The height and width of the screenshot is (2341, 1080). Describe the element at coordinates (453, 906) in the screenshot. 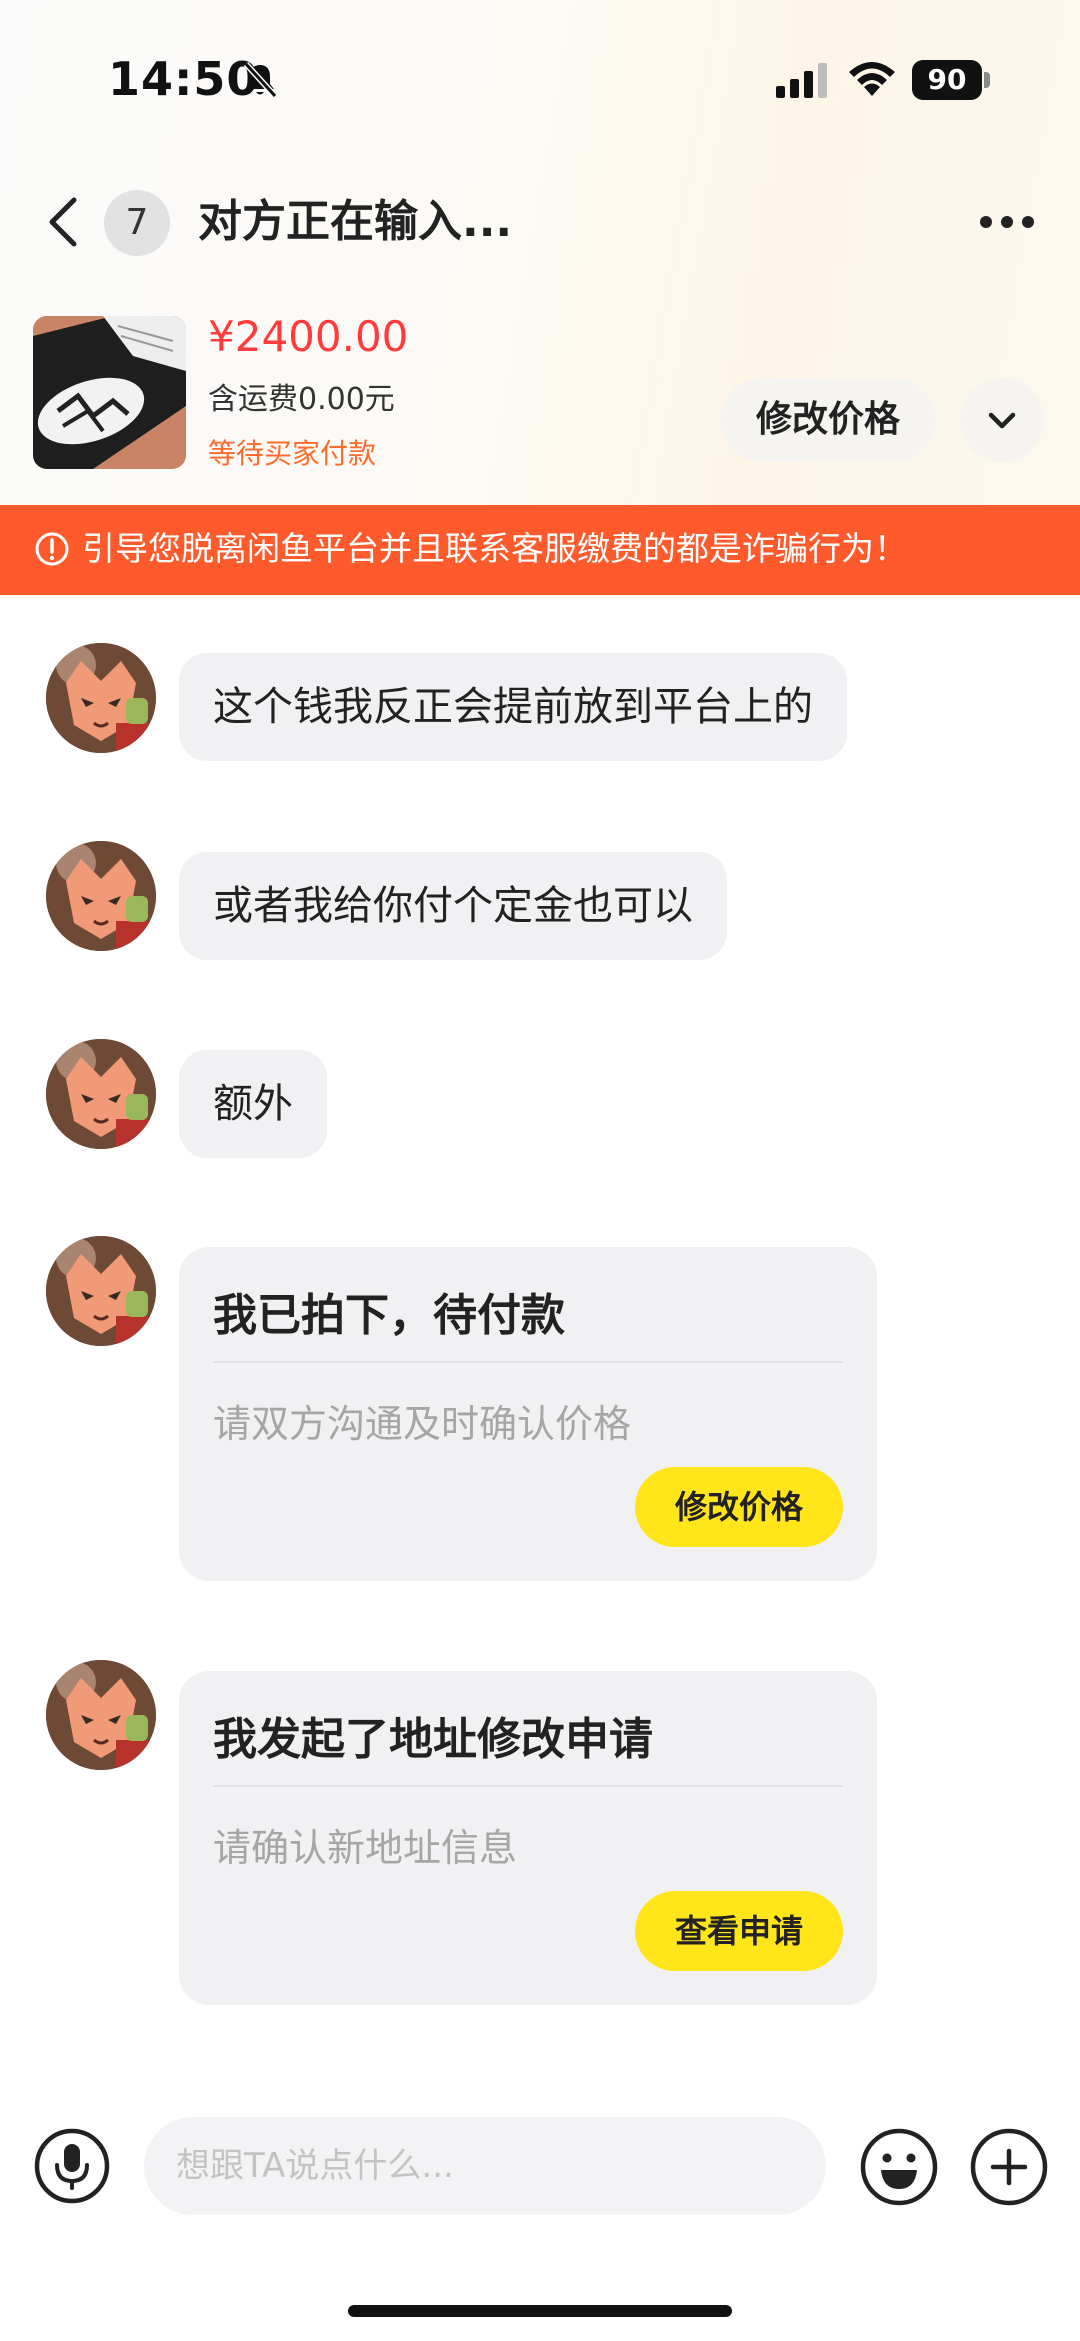

I see `message-bubble: 或者我给你付个定金也可以` at that location.